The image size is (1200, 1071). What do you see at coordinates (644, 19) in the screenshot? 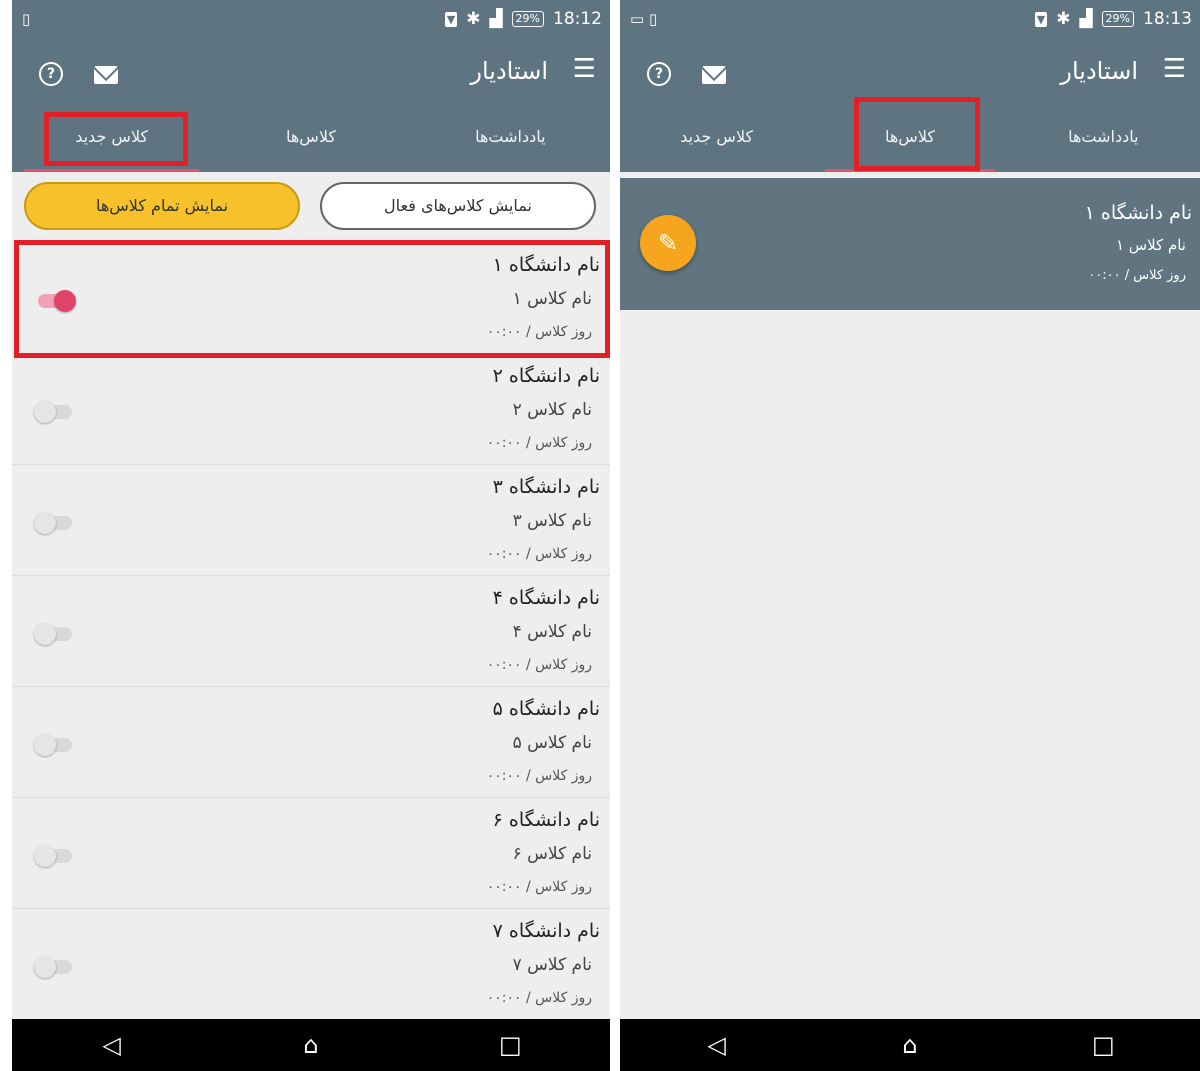
I see `sim-icon: ▭ ▯` at bounding box center [644, 19].